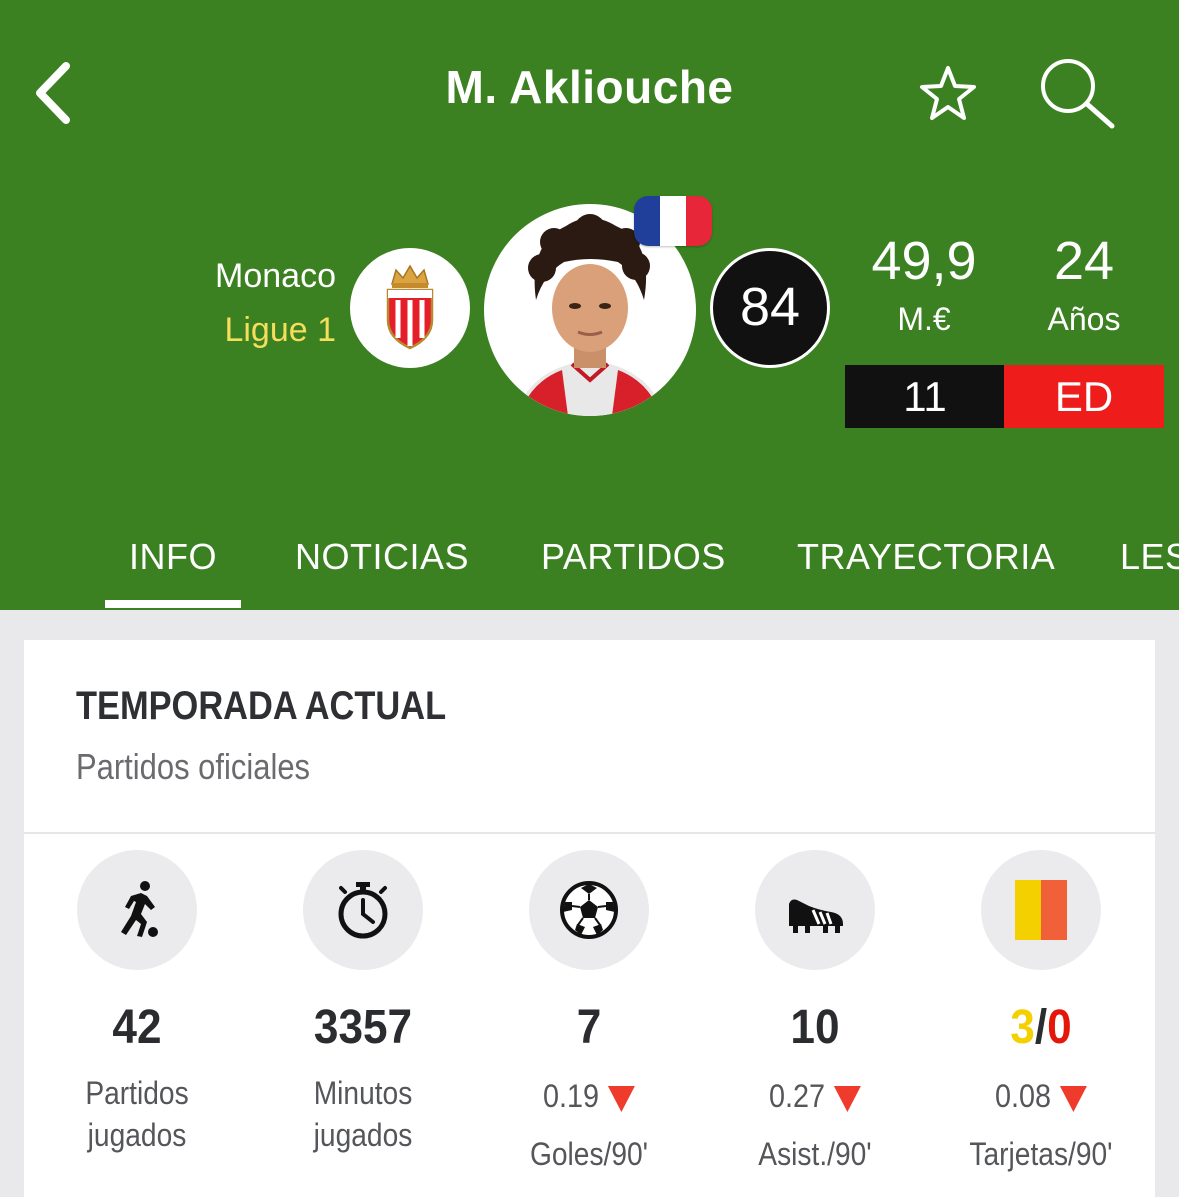 This screenshot has height=1197, width=1179. I want to click on yellow-cards-value: 3, so click(1022, 1027).